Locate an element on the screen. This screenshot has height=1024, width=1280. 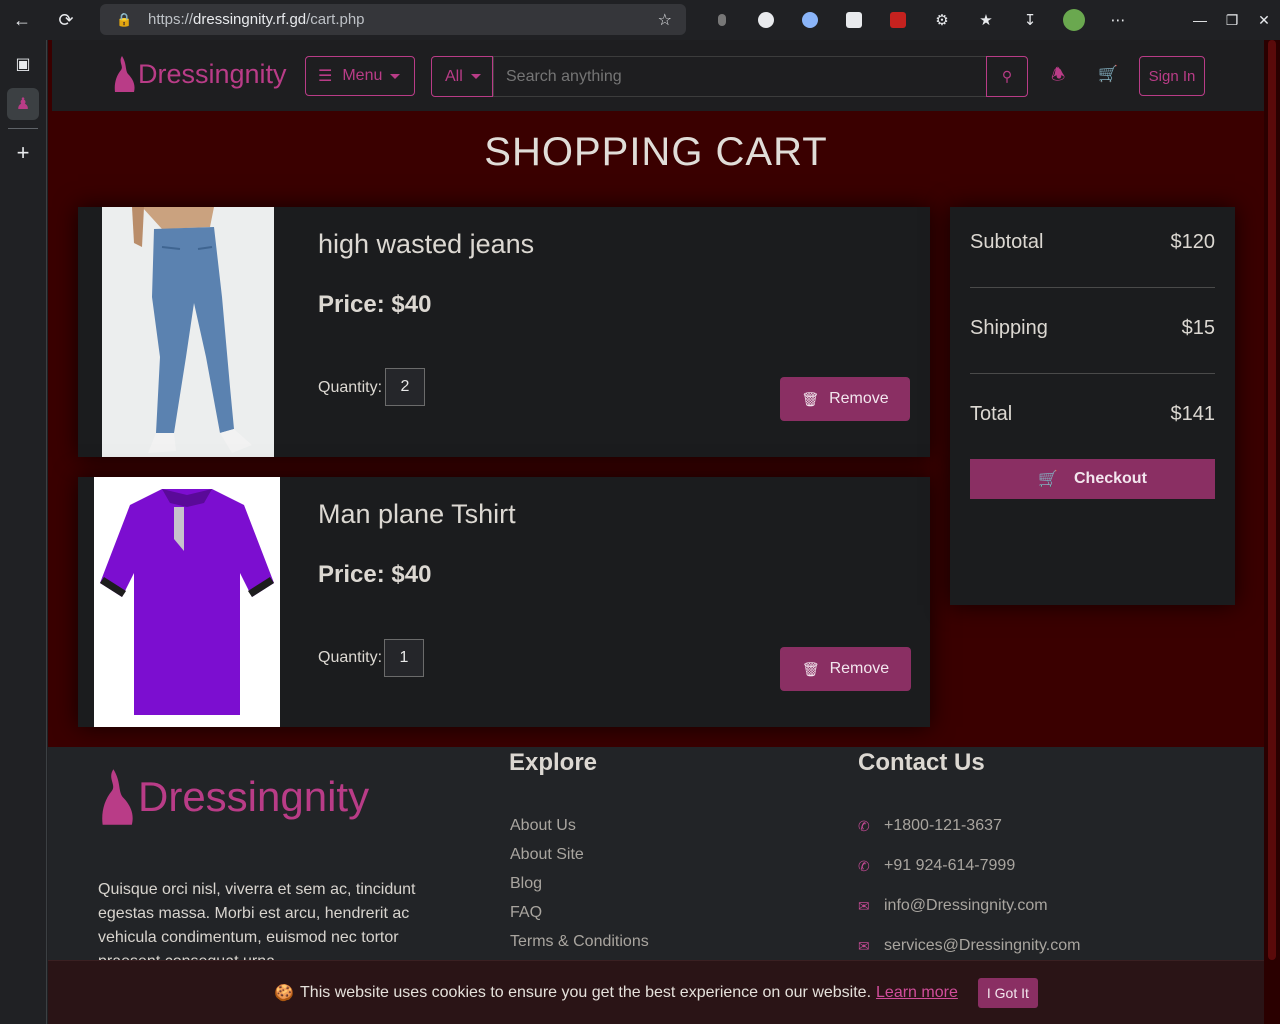
sign-in-button: Sign In is located at coordinates (1172, 76).